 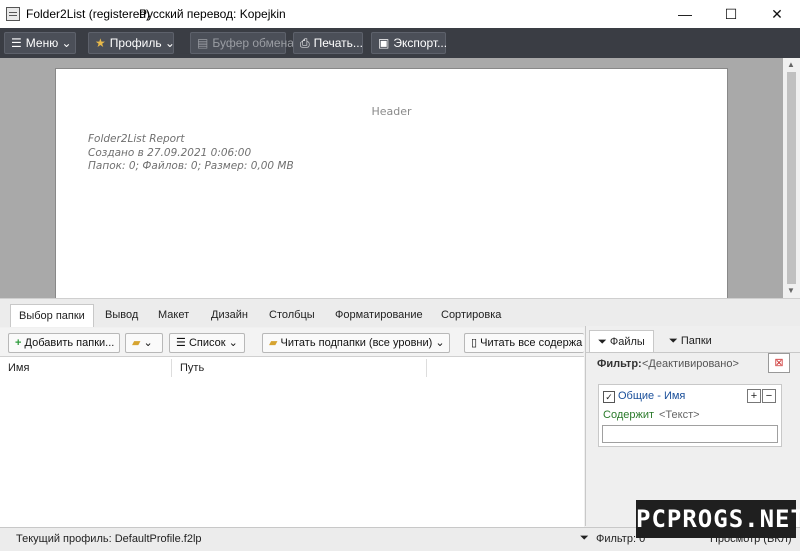 I want to click on close-button: ✕, so click(x=777, y=14).